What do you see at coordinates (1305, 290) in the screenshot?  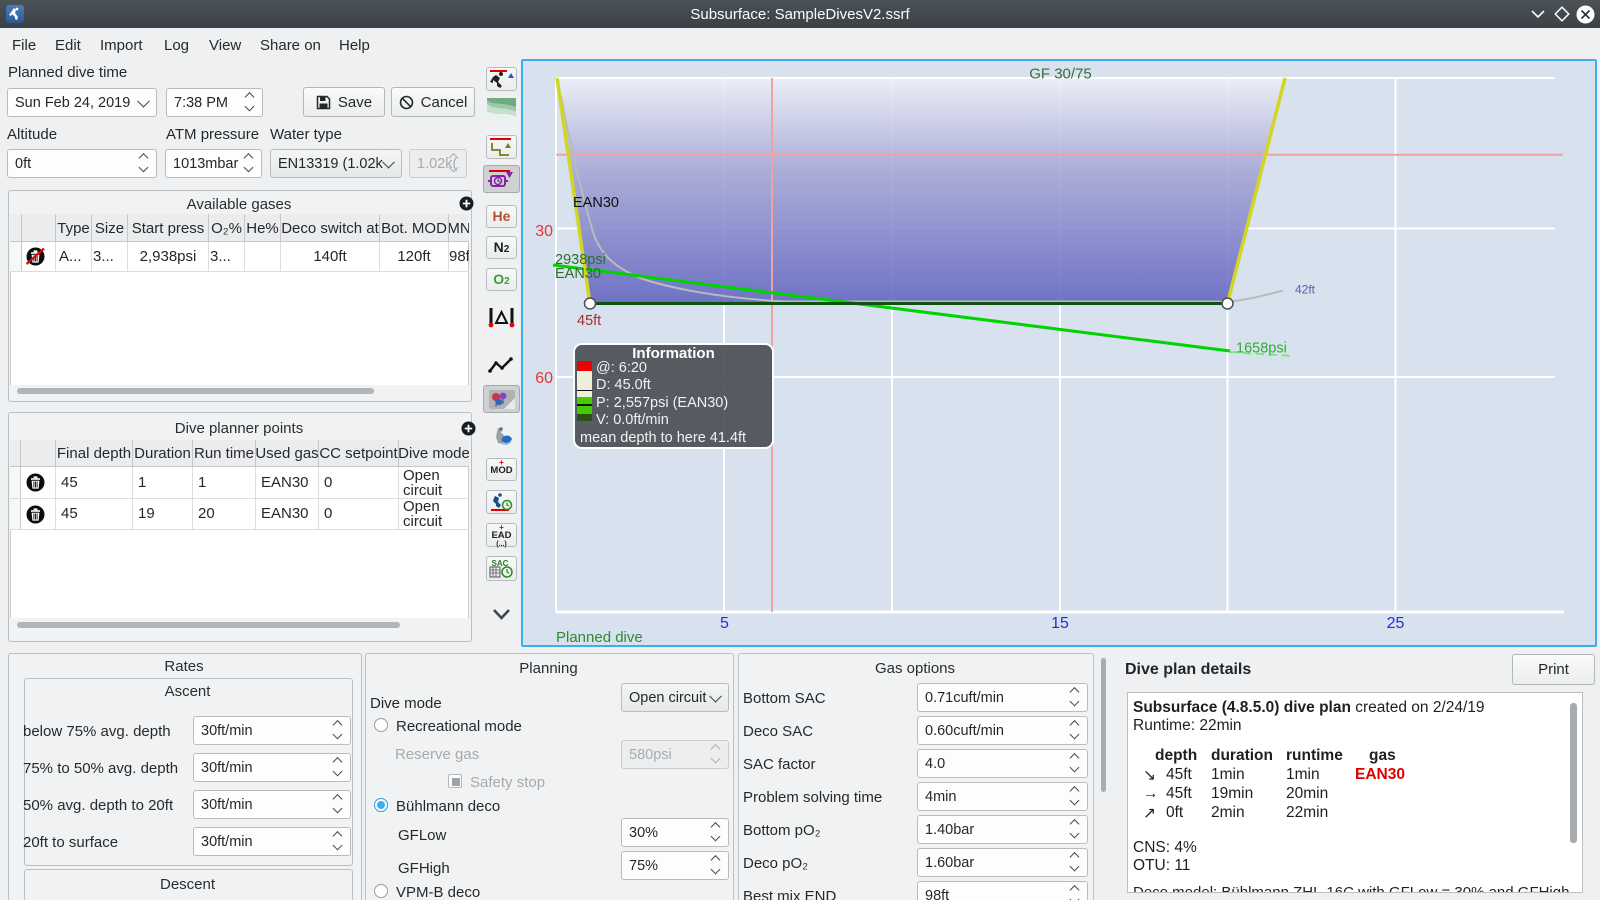 I see `svg-text: 42ft` at bounding box center [1305, 290].